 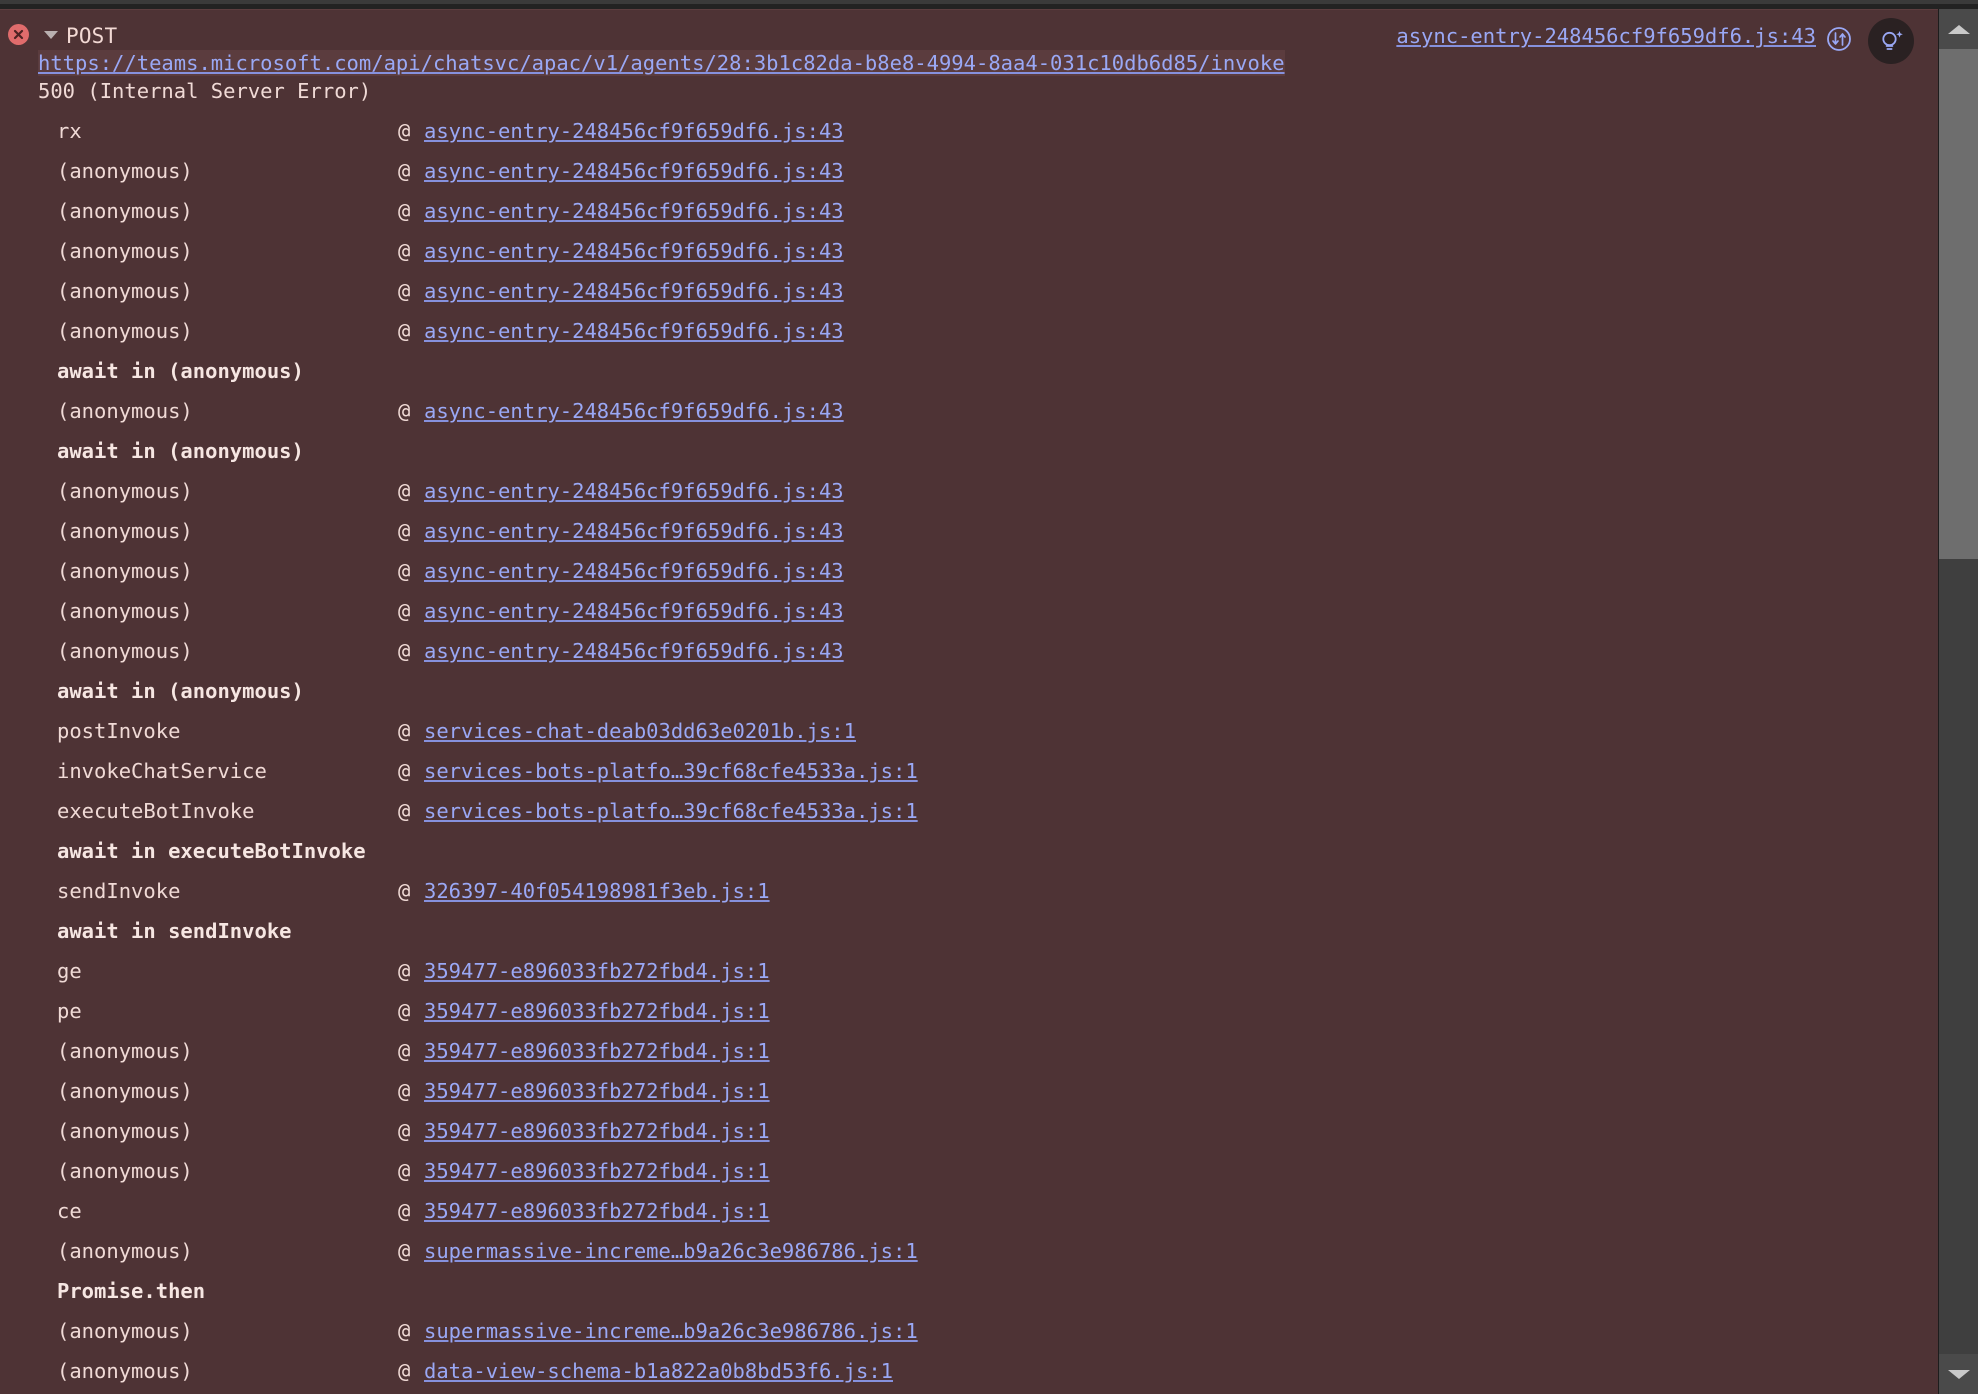 What do you see at coordinates (18, 34) in the screenshot?
I see `error-circle-x-icon` at bounding box center [18, 34].